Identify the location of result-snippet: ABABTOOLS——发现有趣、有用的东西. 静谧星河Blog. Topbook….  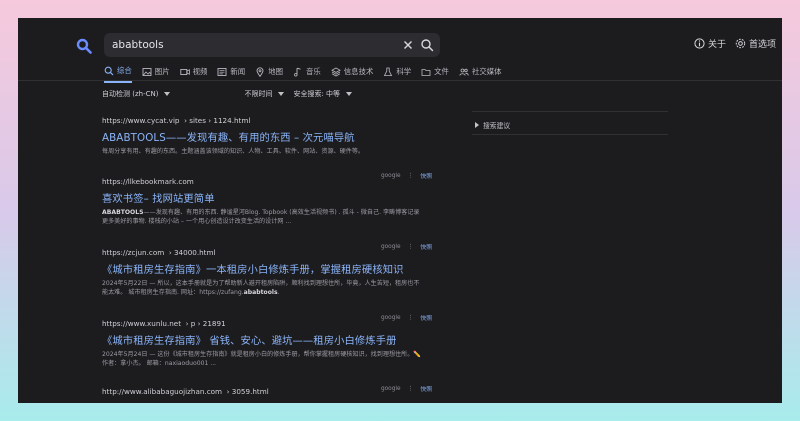
(261, 217).